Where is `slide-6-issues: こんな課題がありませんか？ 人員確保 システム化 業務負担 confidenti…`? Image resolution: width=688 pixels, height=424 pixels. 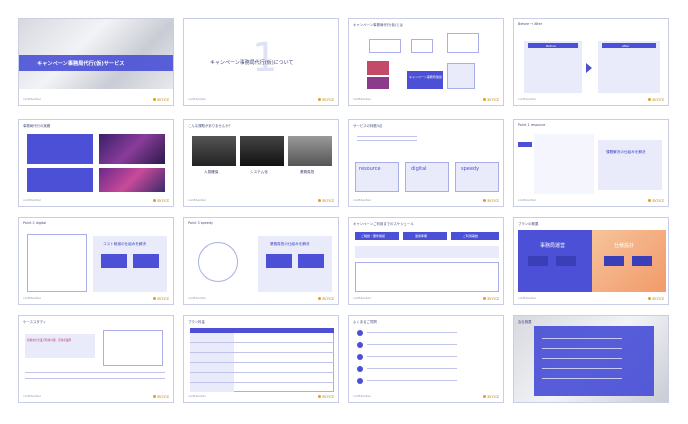 slide-6-issues: こんな課題がありませんか？ 人員確保 システム化 業務負担 confidenti… is located at coordinates (261, 163).